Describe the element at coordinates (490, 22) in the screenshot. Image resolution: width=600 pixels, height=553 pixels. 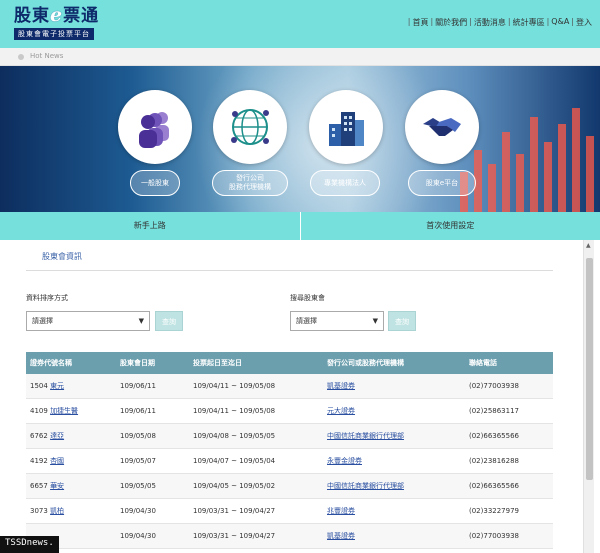
I see `nav-news: 活動消息` at that location.